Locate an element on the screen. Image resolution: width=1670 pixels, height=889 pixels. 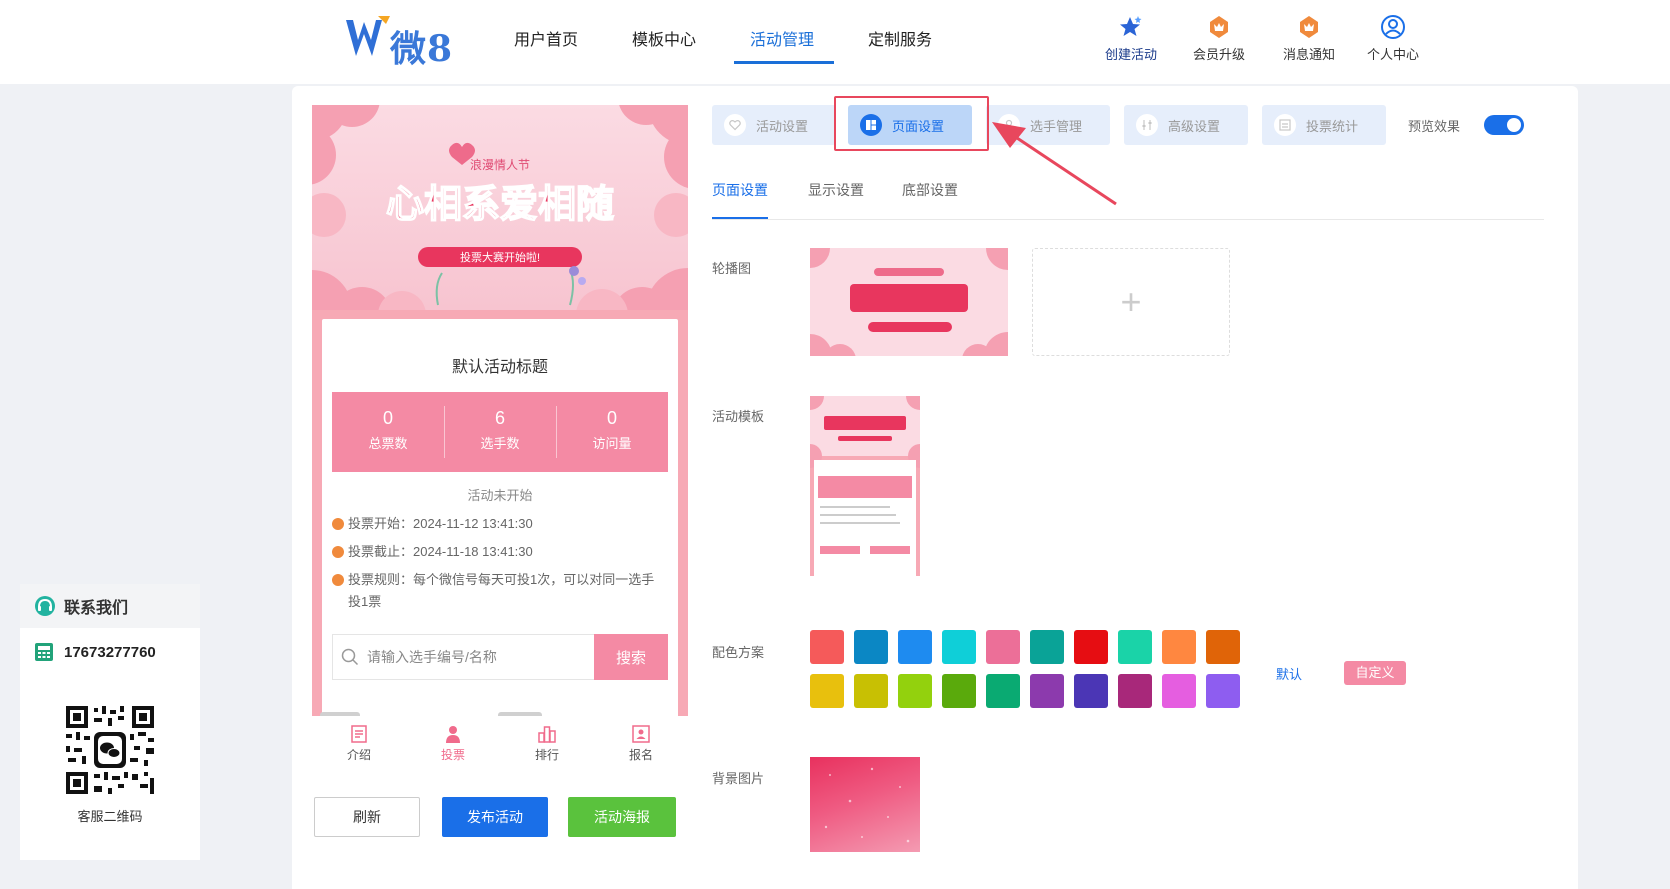
info-vote-start: 投票开始：2024-11-12 13:41:30 is located at coordinates (500, 524).